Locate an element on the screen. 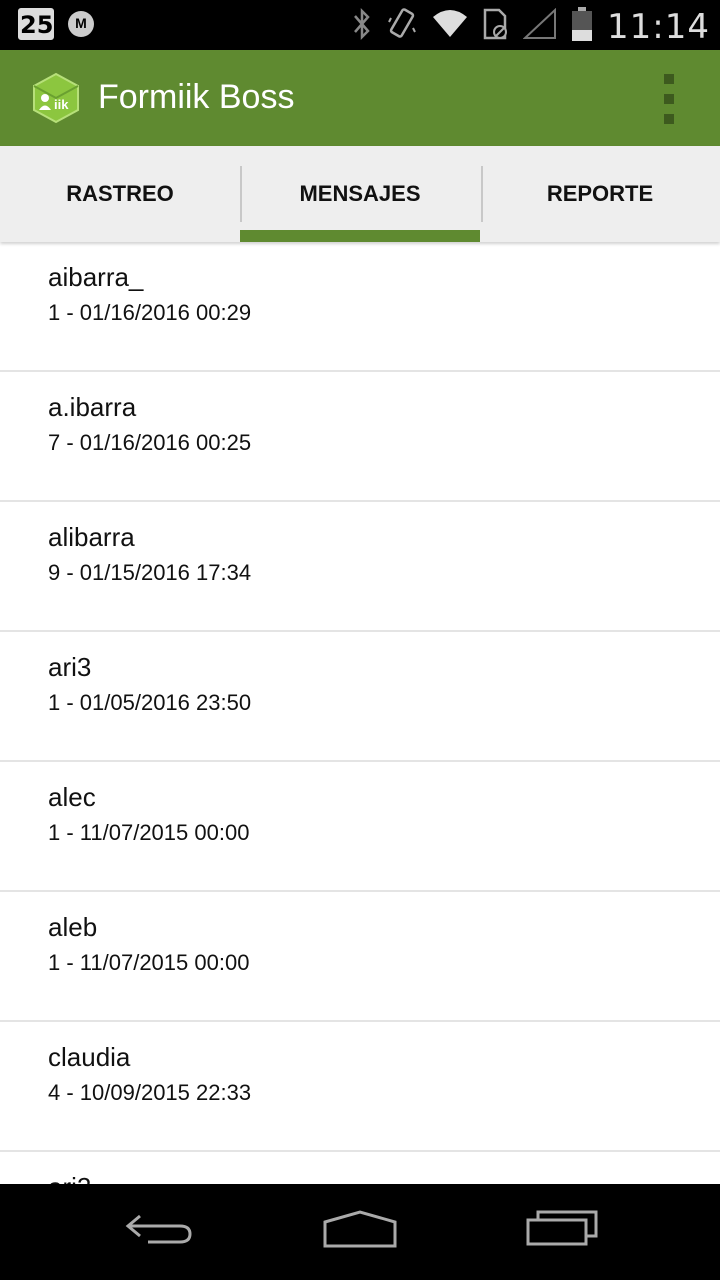 This screenshot has height=1280, width=720. list-item: ari2 is located at coordinates (360, 1168).